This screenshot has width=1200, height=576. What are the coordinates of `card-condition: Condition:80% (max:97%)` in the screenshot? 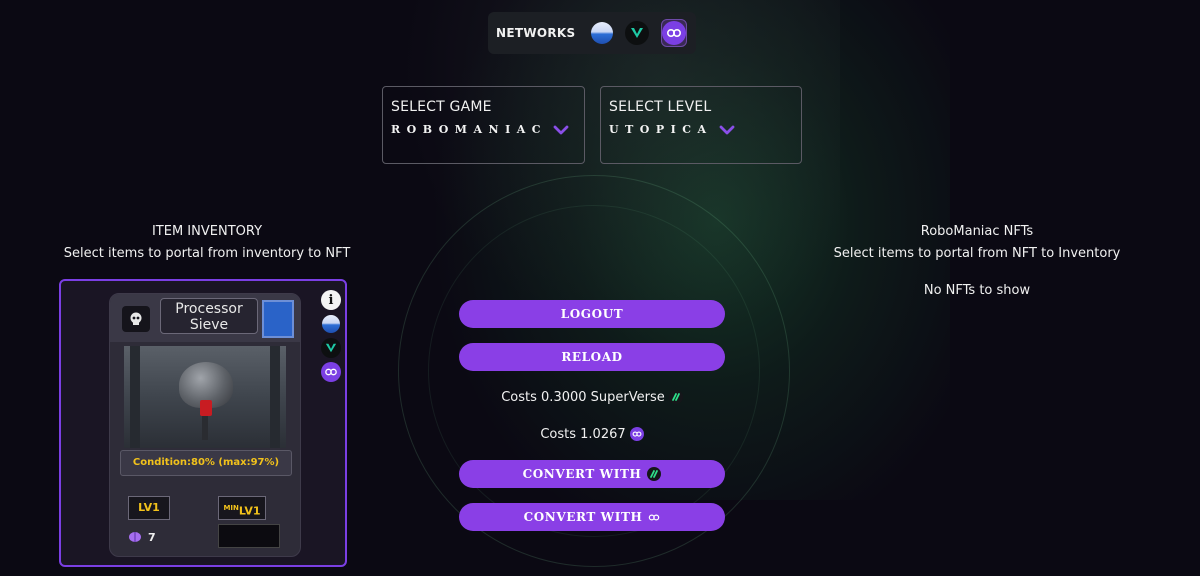 It's located at (206, 463).